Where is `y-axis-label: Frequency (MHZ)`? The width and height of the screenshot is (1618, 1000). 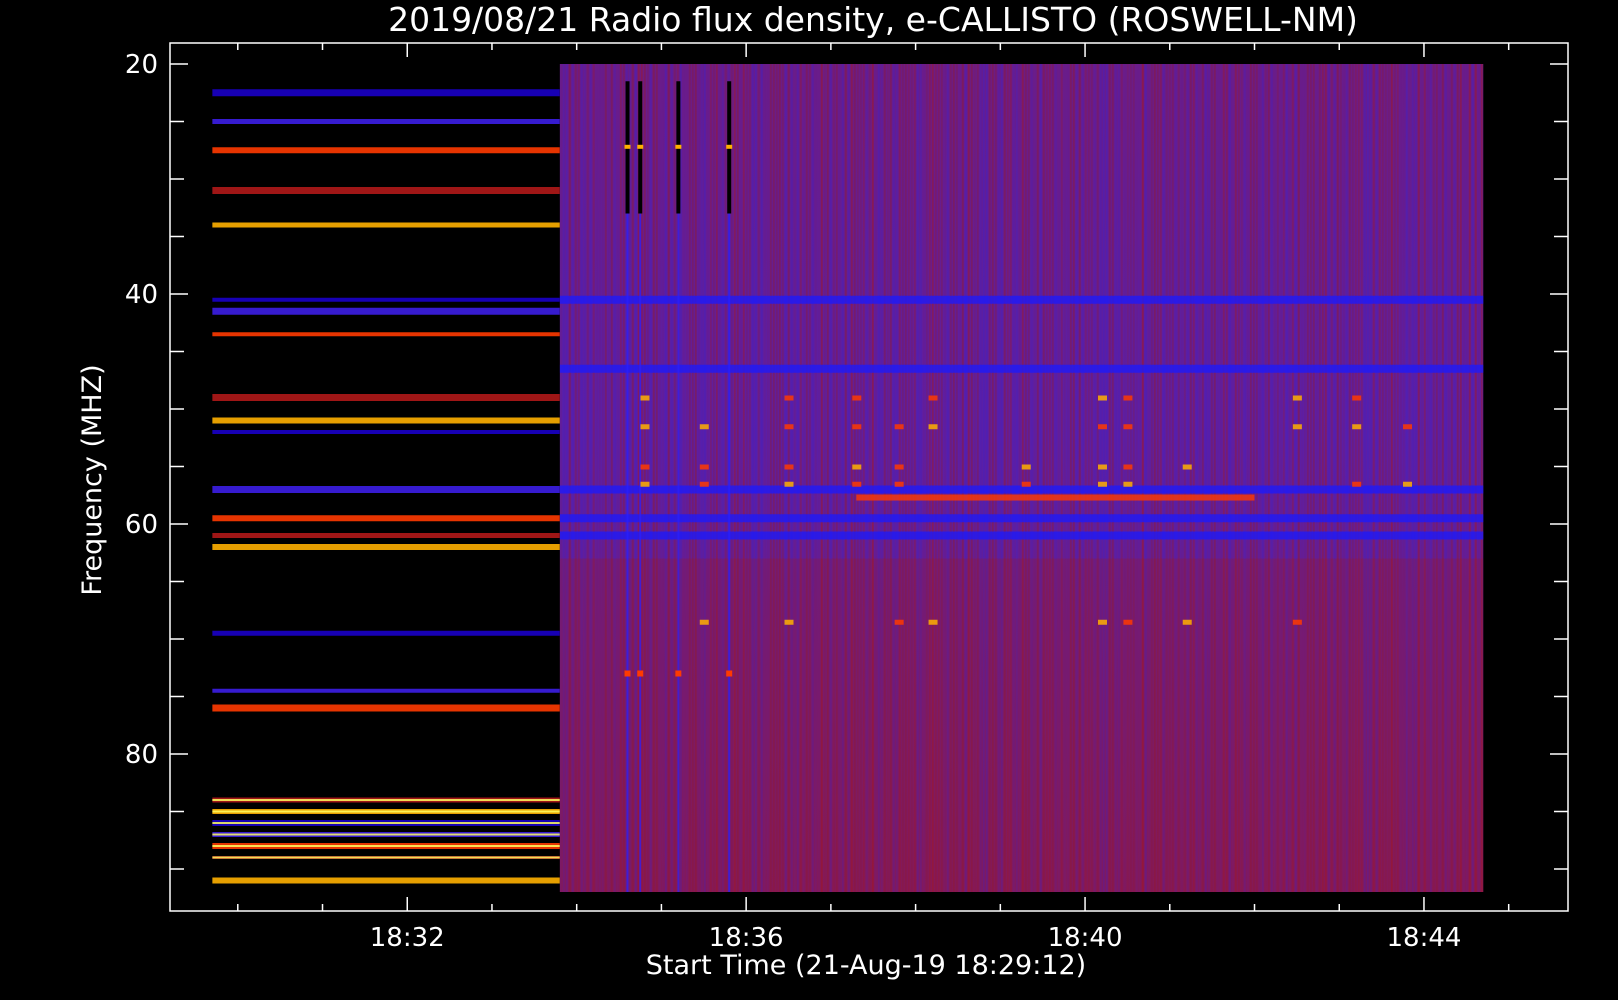 y-axis-label: Frequency (MHZ) is located at coordinates (92, 479).